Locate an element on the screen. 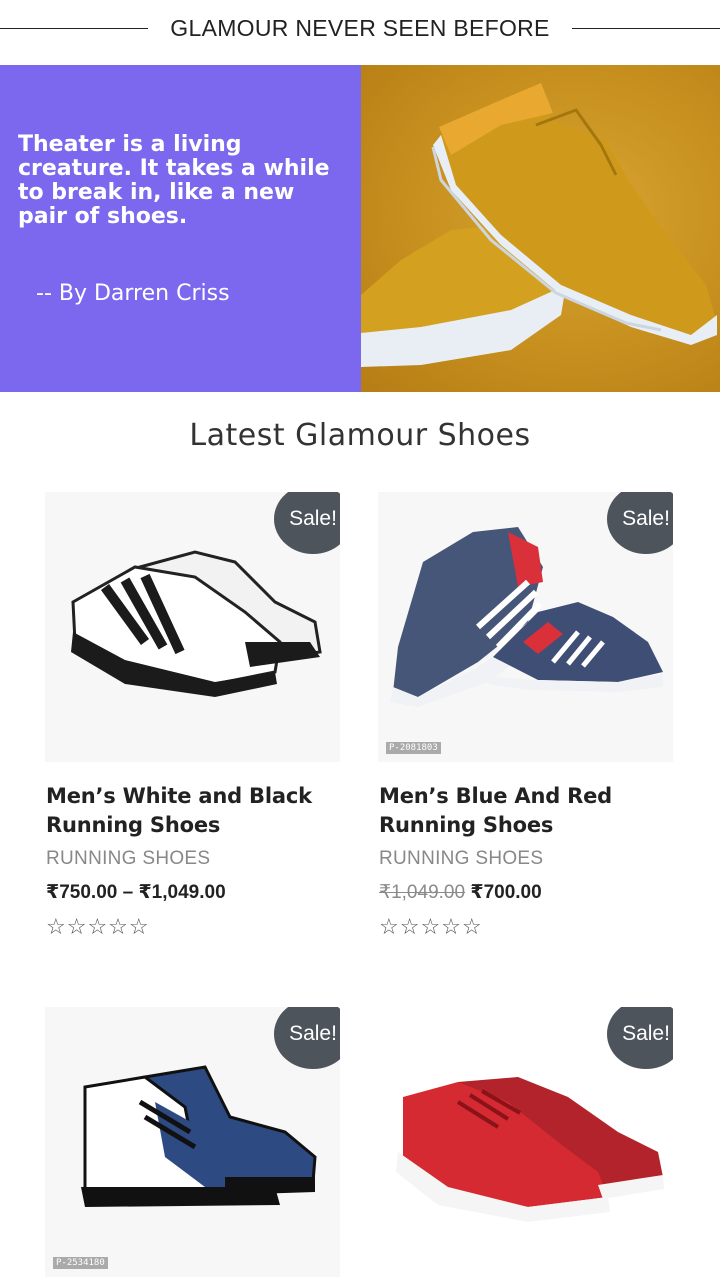 This screenshot has height=1280, width=720. section-title: Latest Glamour Shoes is located at coordinates (360, 435).